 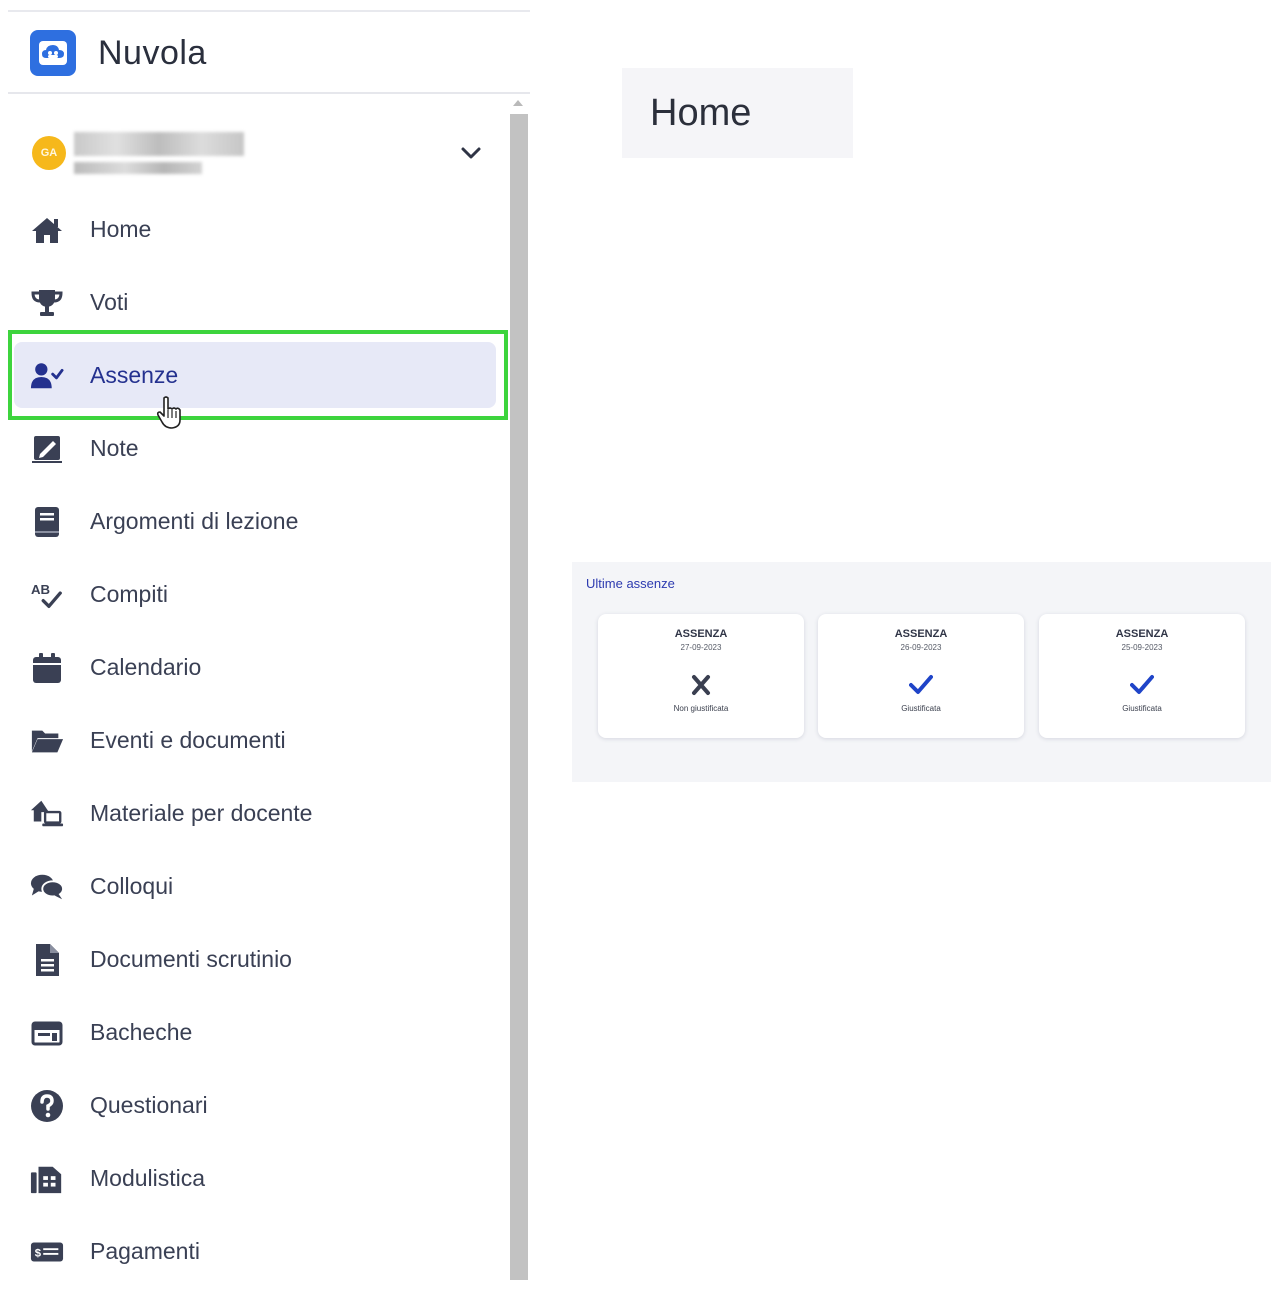 I want to click on sidebar-item-label: Eventi e documenti, so click(x=188, y=740).